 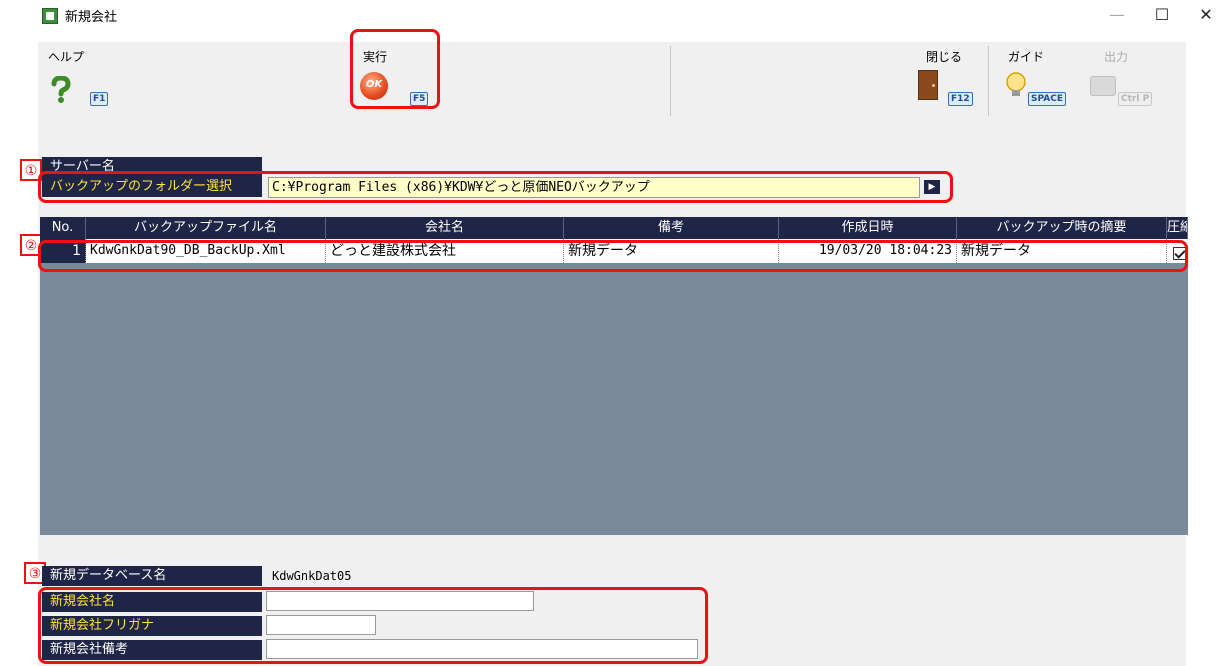 What do you see at coordinates (1016, 88) in the screenshot?
I see `lightbulb-icon` at bounding box center [1016, 88].